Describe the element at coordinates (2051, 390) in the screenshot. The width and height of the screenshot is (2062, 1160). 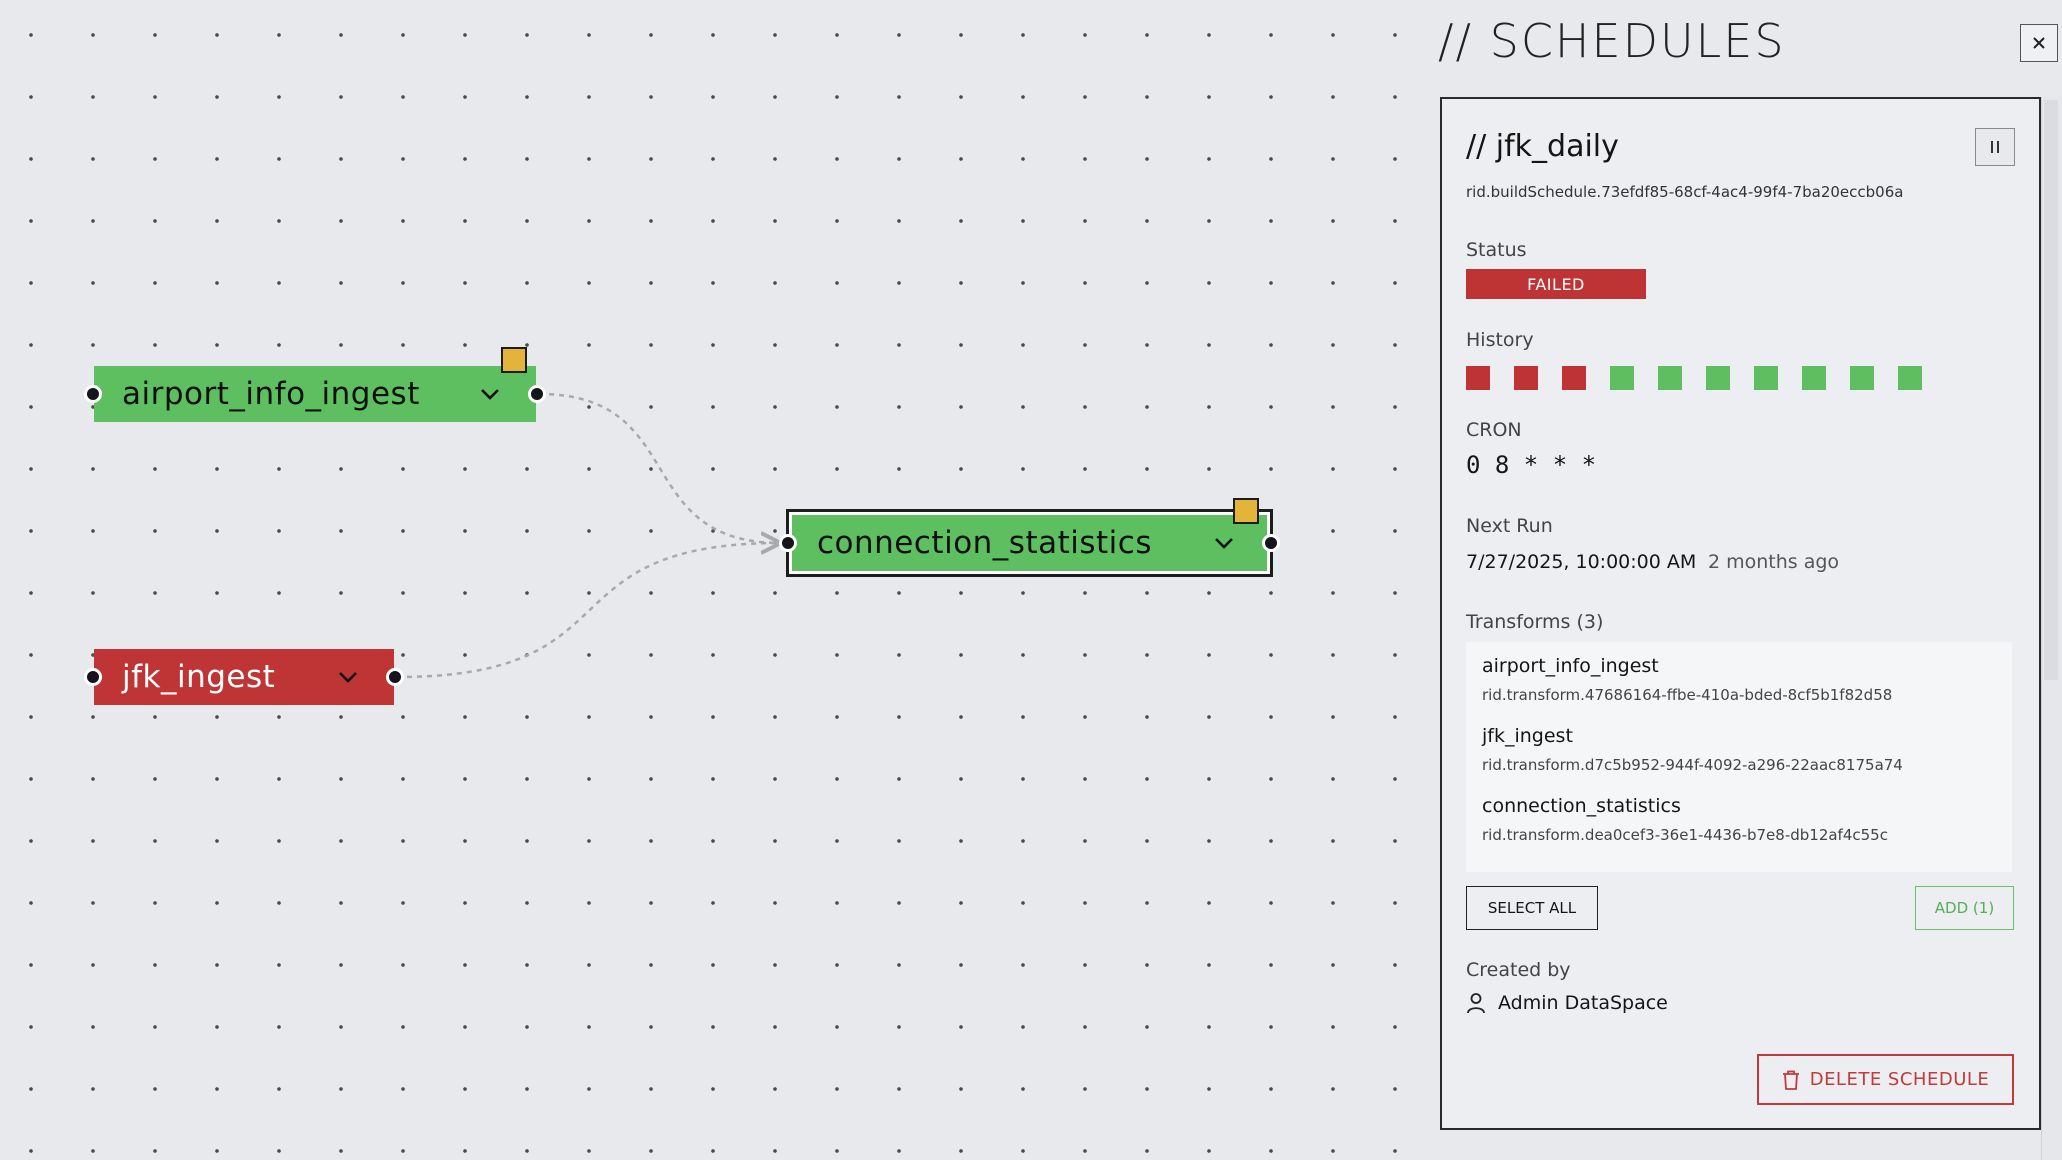
I see `scrollbar-thumb` at that location.